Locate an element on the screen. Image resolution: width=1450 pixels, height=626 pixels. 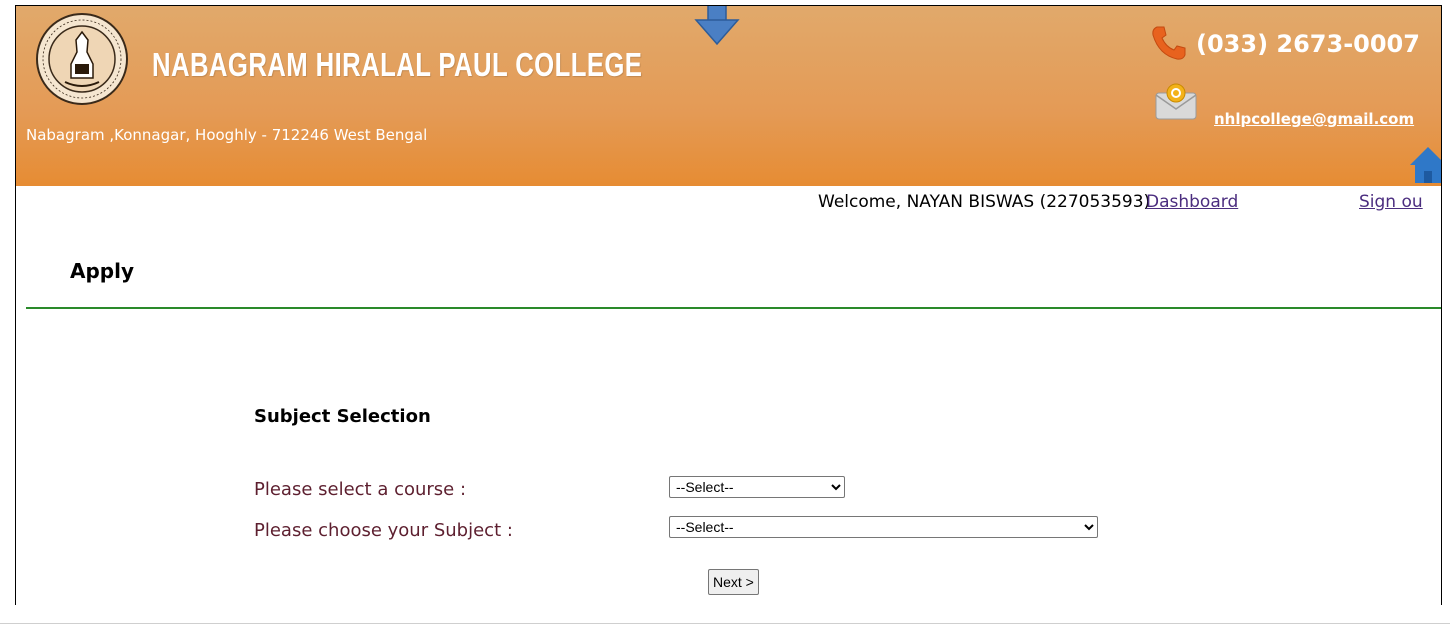
phone-icon is located at coordinates (1169, 43).